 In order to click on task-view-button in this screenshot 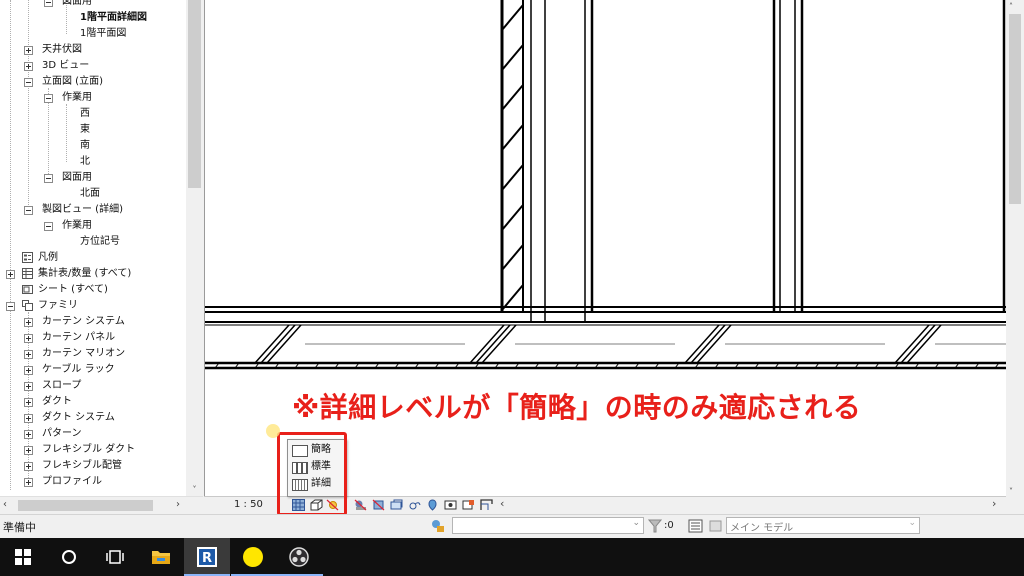, I will do `click(115, 557)`.